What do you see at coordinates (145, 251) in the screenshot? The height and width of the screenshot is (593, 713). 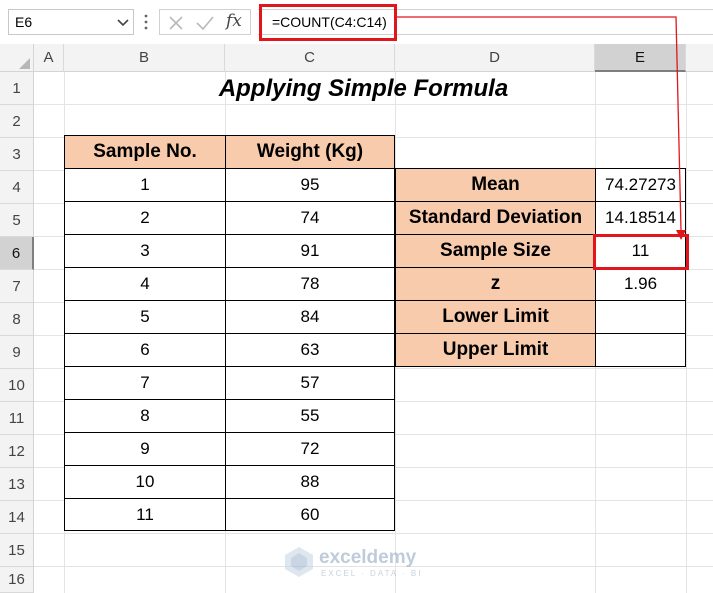 I see `sample-no-cell: 3` at bounding box center [145, 251].